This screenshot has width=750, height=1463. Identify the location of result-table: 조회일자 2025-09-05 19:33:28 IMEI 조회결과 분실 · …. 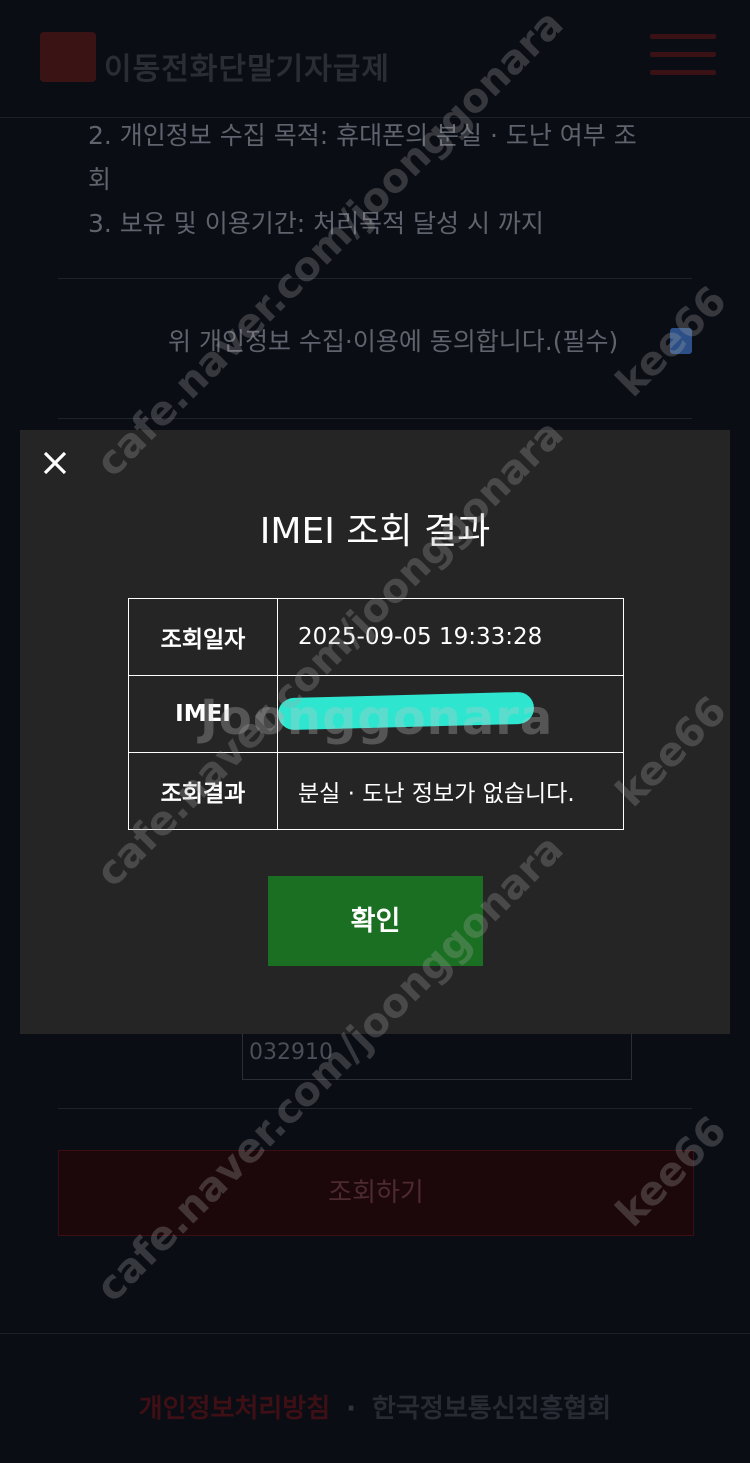
(376, 714).